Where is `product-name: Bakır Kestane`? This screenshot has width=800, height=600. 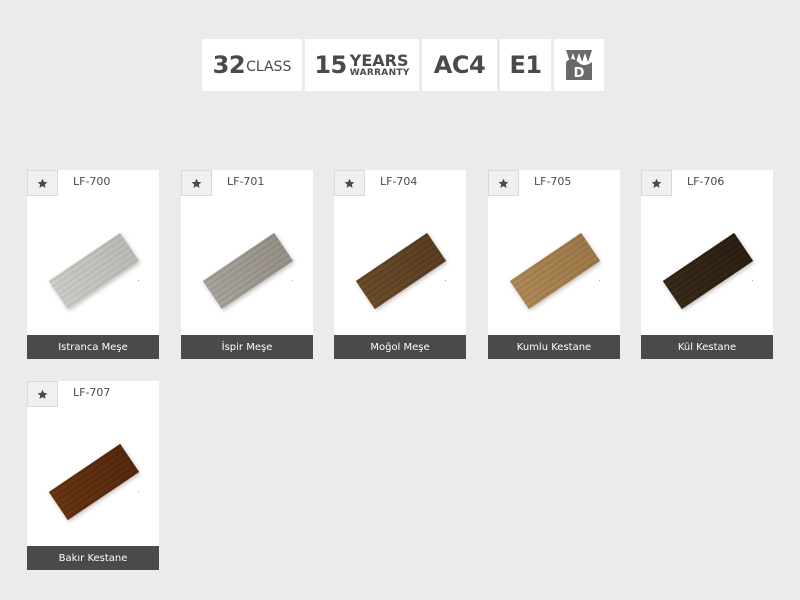 product-name: Bakır Kestane is located at coordinates (93, 558).